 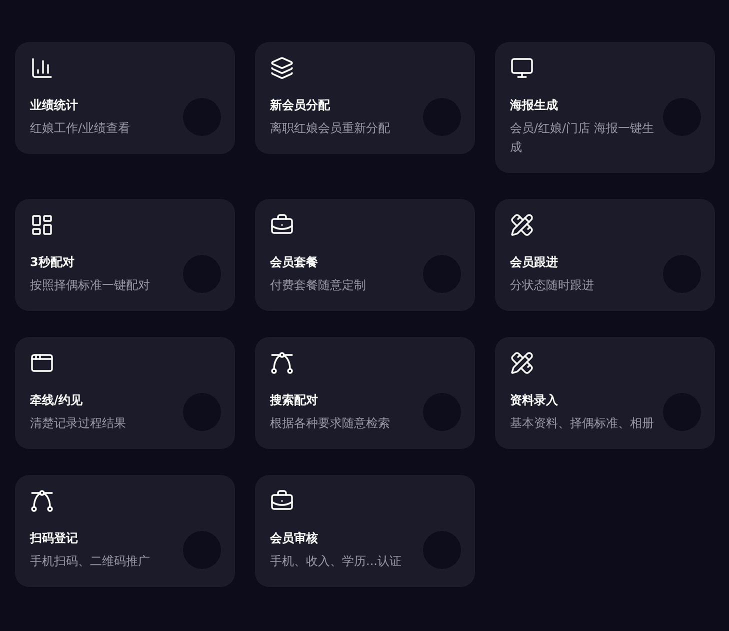 What do you see at coordinates (300, 105) in the screenshot?
I see `card-title: 新会员分配` at bounding box center [300, 105].